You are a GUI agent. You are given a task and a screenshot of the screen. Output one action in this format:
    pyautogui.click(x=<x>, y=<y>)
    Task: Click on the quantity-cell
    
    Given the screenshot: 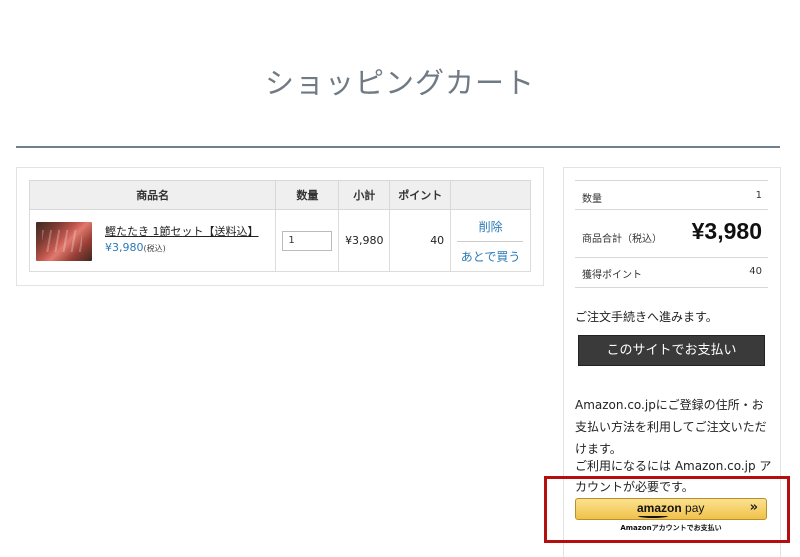 What is the action you would take?
    pyautogui.click(x=307, y=240)
    